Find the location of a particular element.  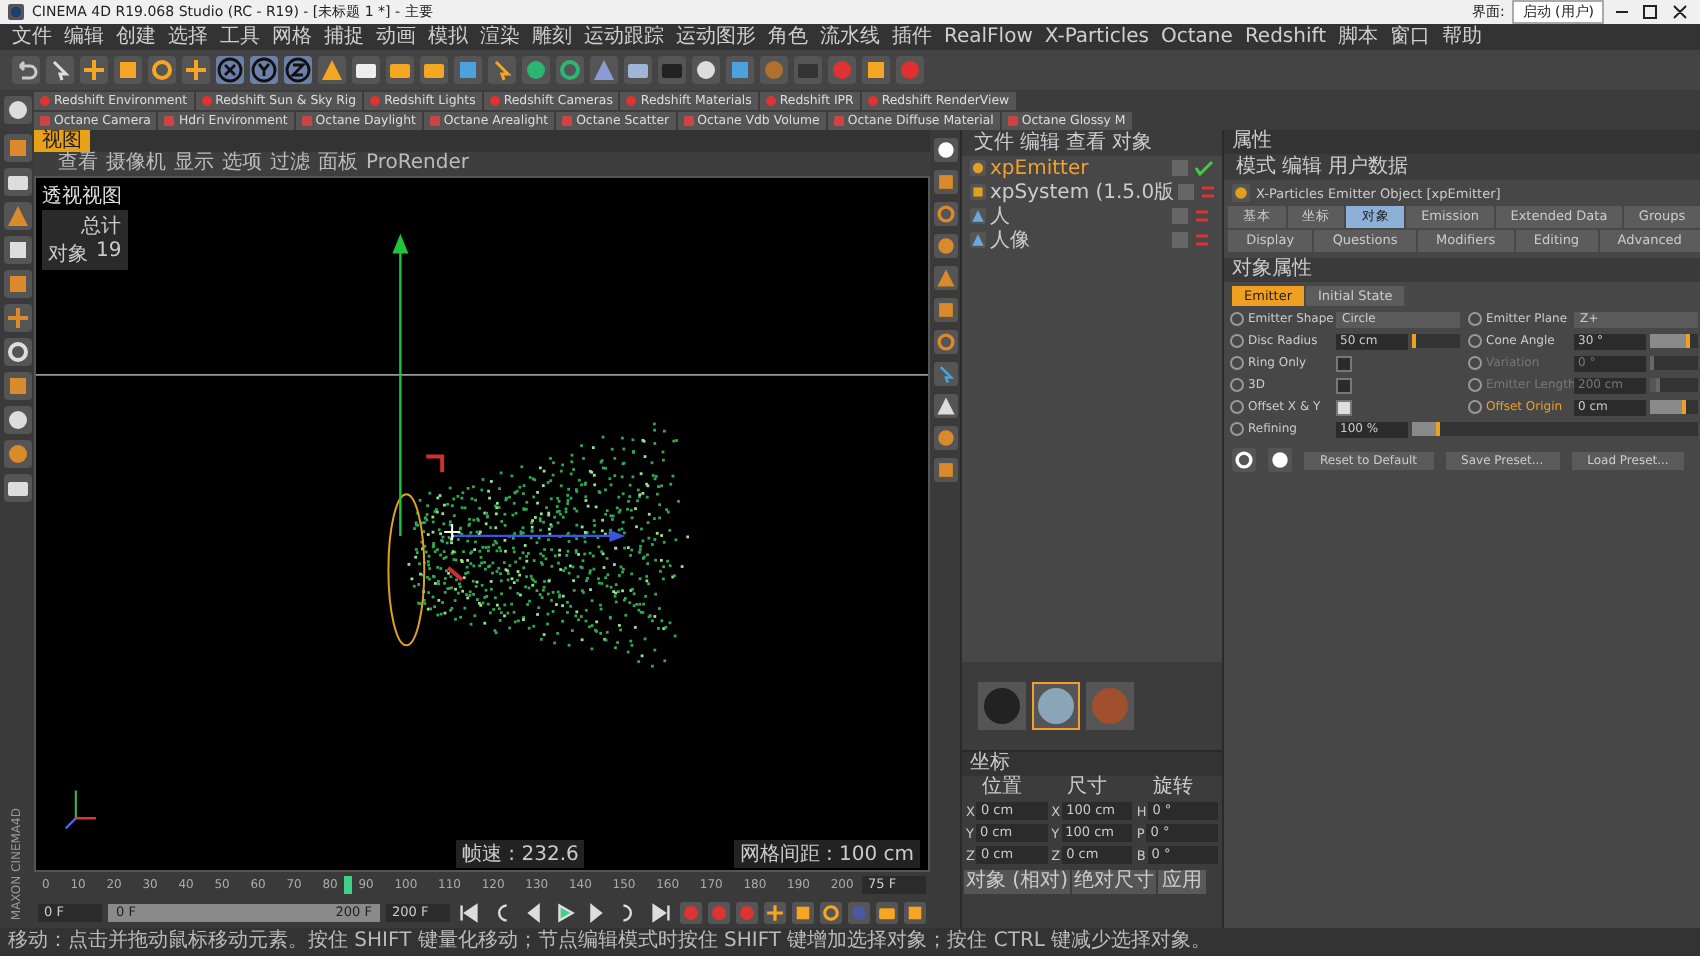

panel-title: 属性 is located at coordinates (1462, 142).